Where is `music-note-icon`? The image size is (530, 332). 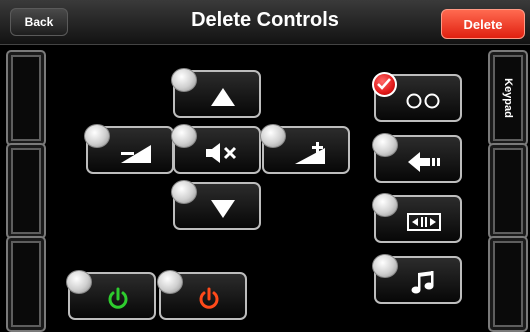 music-note-icon is located at coordinates (418, 280).